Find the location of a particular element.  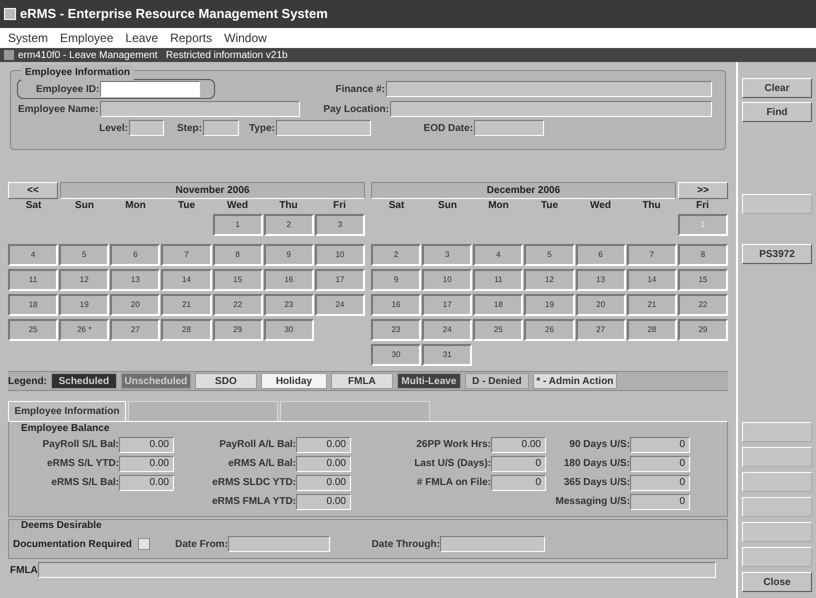

button: PS3972 is located at coordinates (777, 254).